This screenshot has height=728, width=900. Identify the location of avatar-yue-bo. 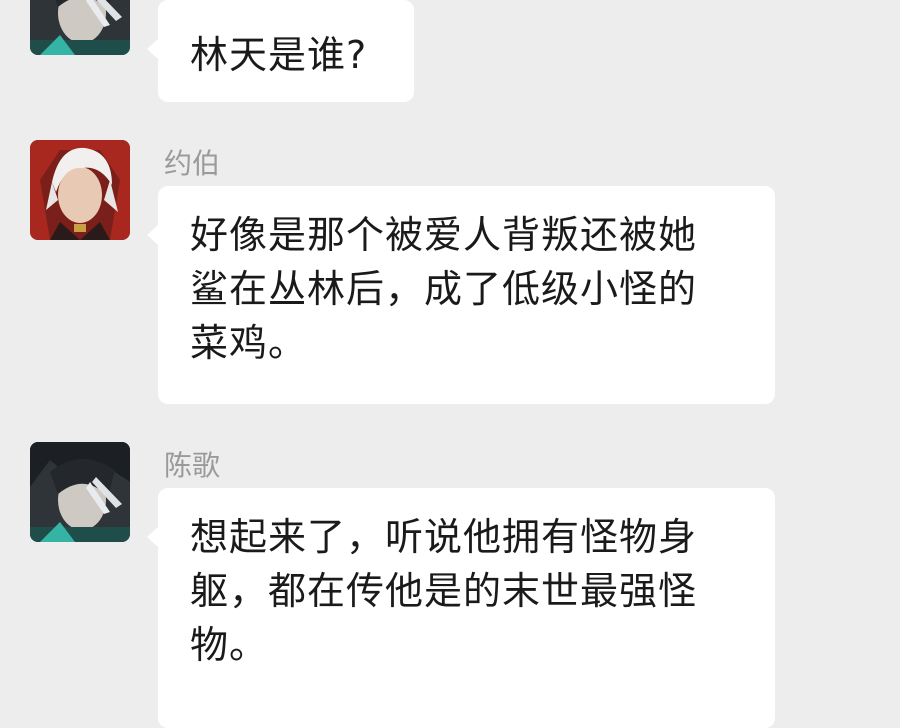
(80, 190).